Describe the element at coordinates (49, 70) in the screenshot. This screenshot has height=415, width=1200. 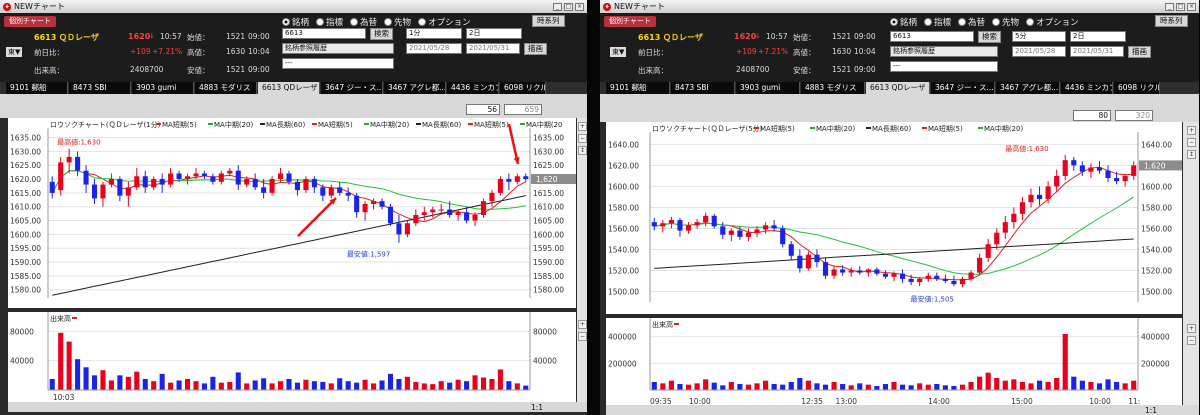
I see `volume-label: 出来高：` at that location.